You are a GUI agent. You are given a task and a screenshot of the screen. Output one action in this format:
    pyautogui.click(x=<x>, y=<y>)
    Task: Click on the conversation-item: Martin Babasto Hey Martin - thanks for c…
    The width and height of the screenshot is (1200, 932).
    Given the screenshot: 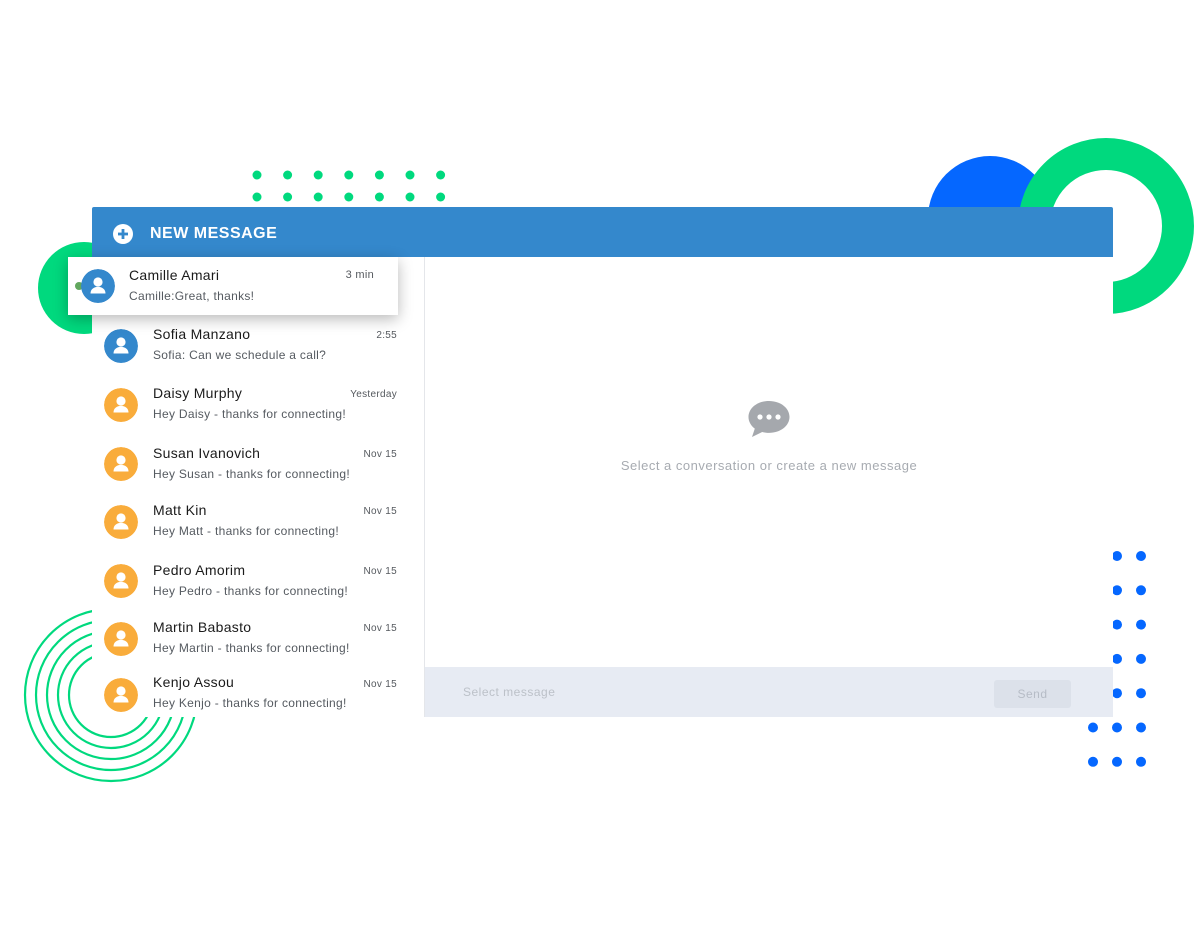 What is the action you would take?
    pyautogui.click(x=257, y=639)
    